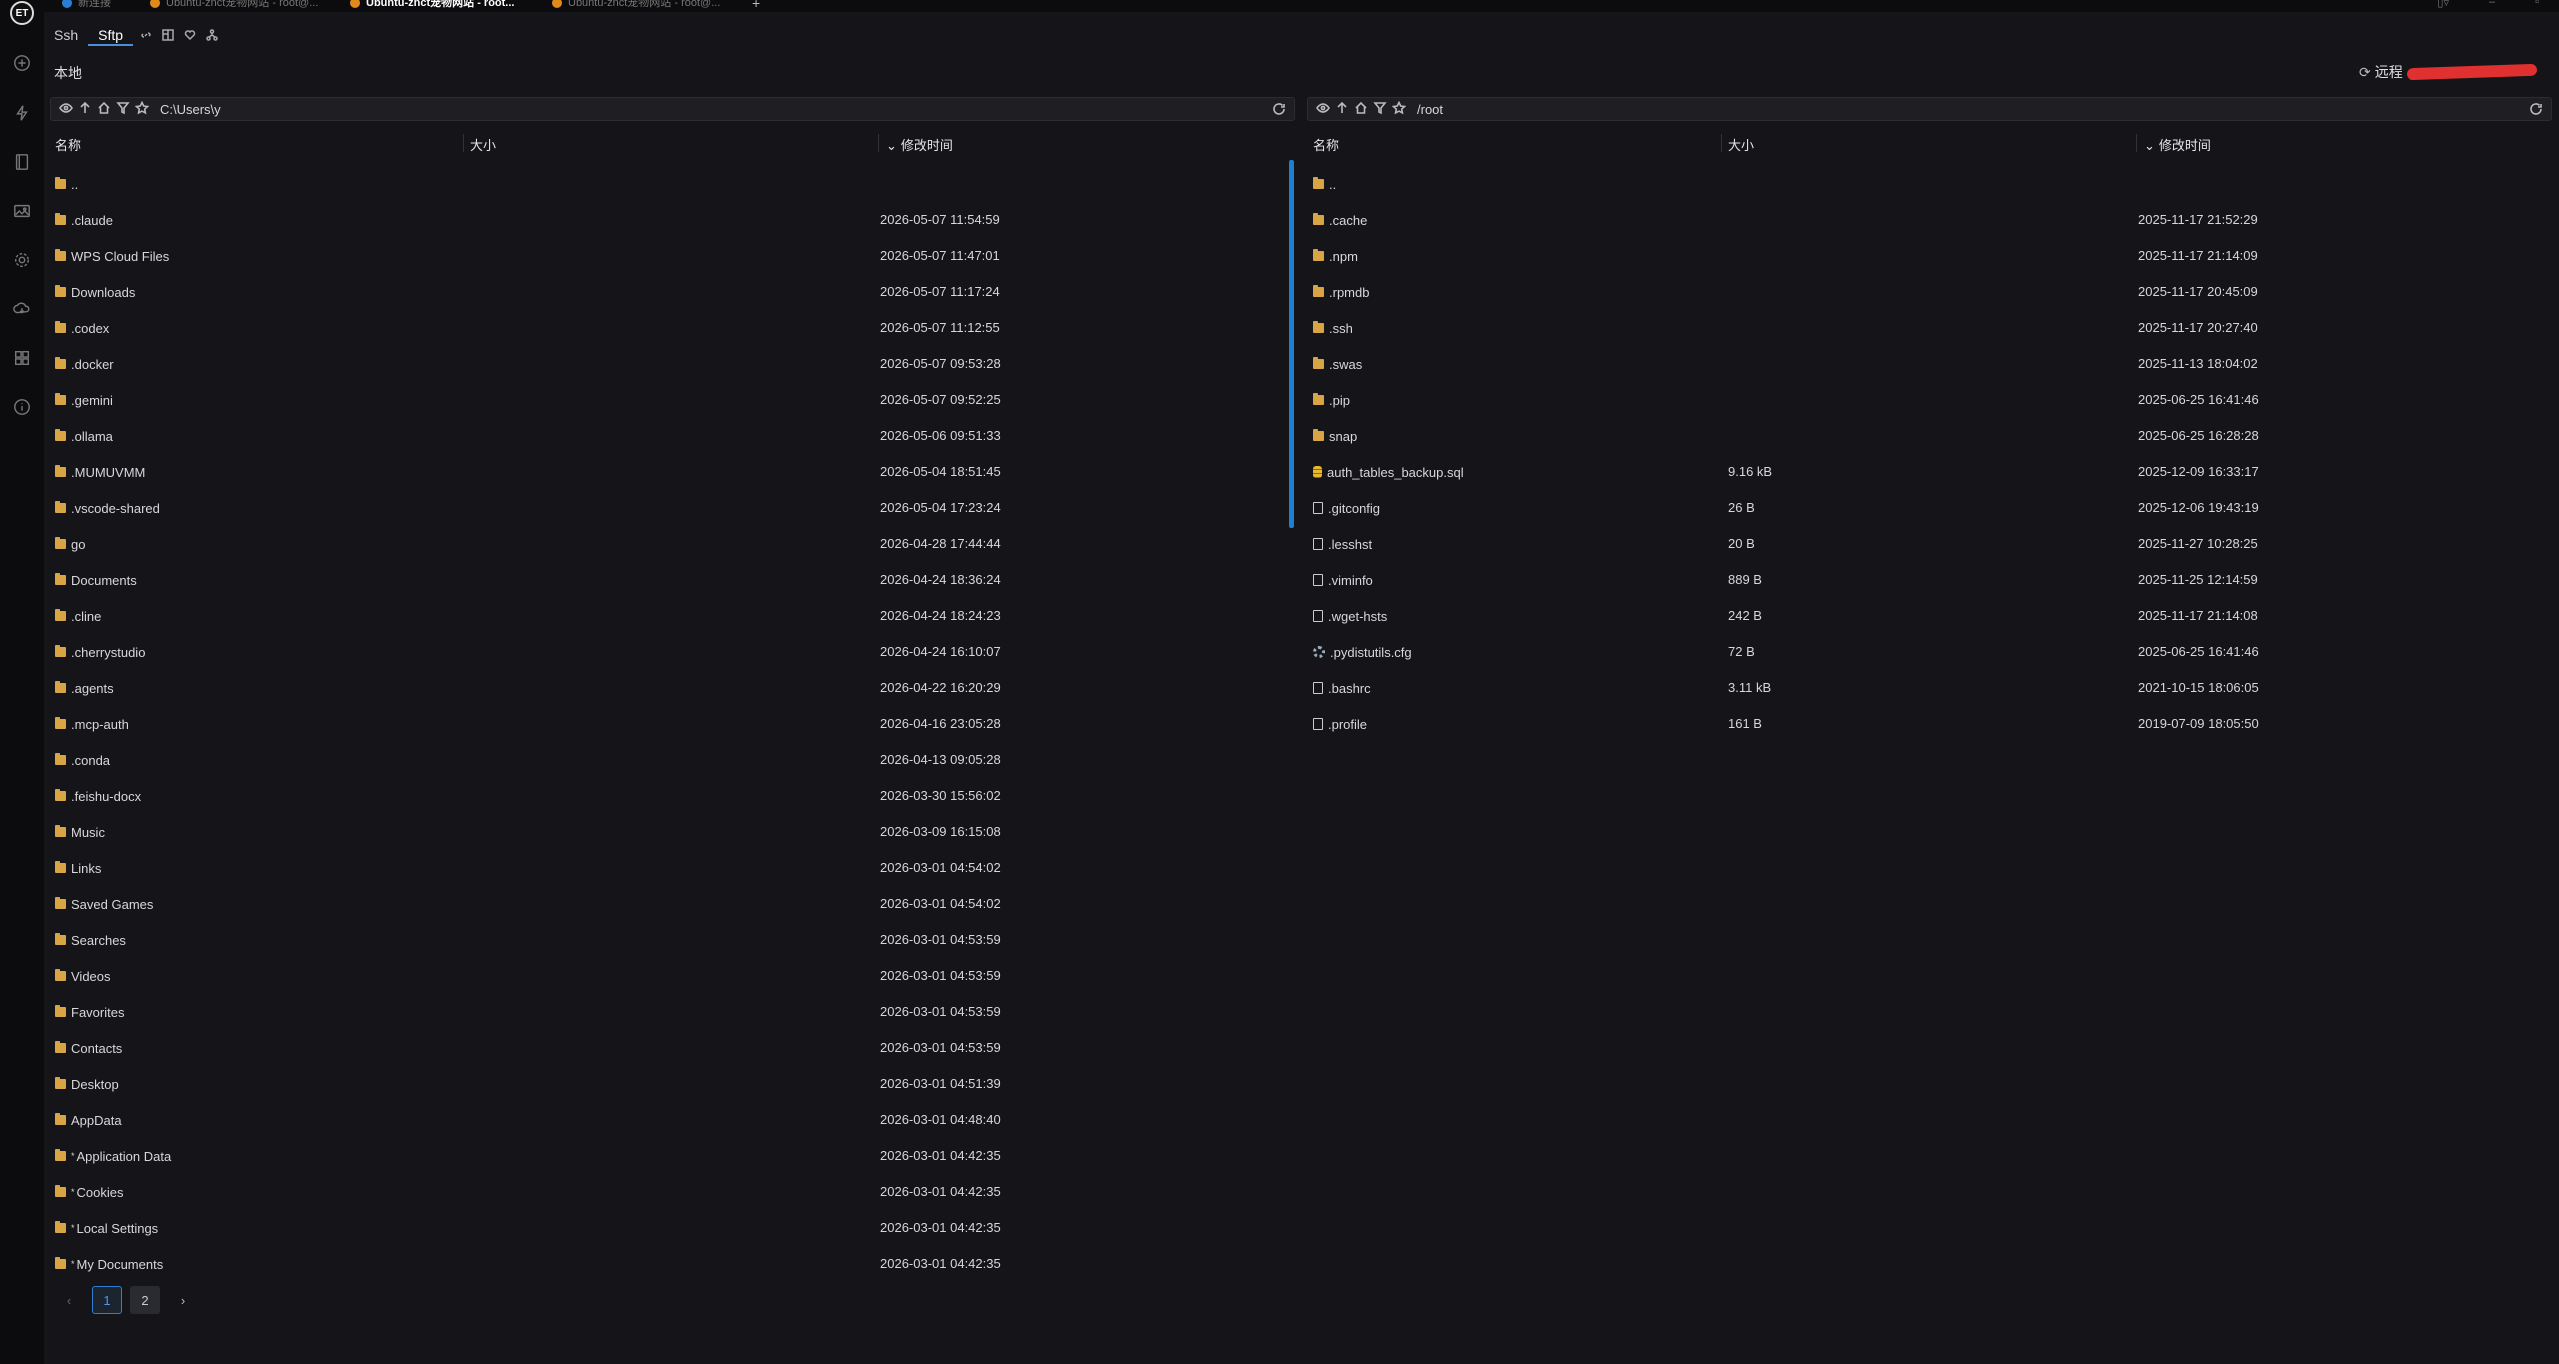 The image size is (2559, 1364). I want to click on file-row: .wget-hsts 242 B 2025-11-17 21:14:08, so click(1933, 616).